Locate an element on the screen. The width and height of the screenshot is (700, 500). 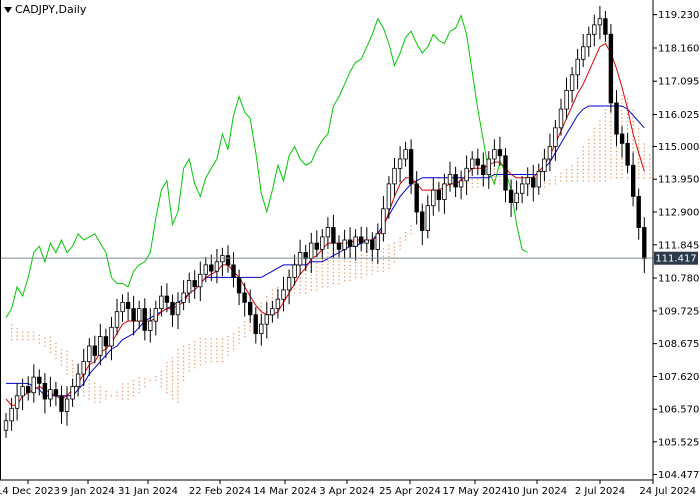
y-tick-label: 111.845 is located at coordinates (678, 245).